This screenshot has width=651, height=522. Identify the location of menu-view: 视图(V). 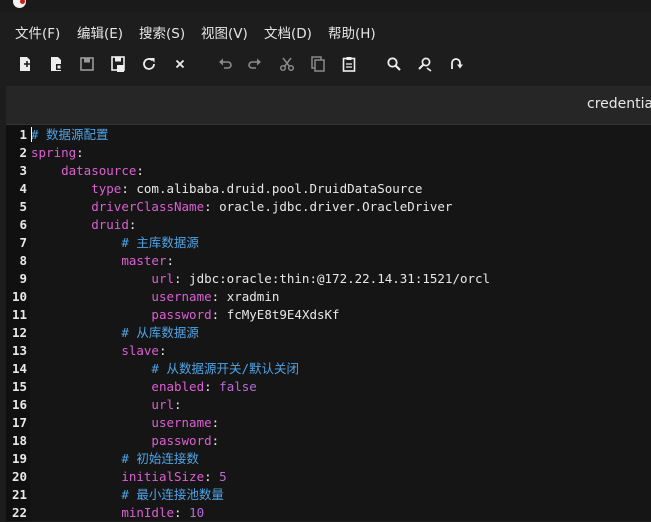
(224, 32).